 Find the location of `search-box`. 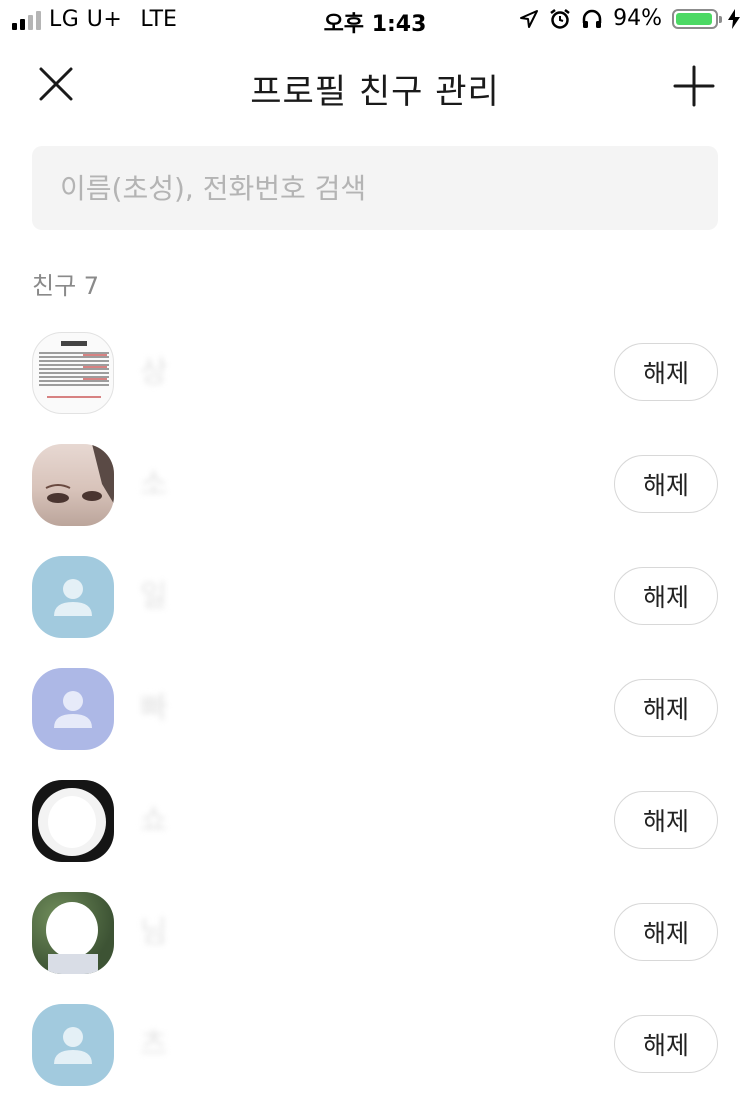

search-box is located at coordinates (375, 188).